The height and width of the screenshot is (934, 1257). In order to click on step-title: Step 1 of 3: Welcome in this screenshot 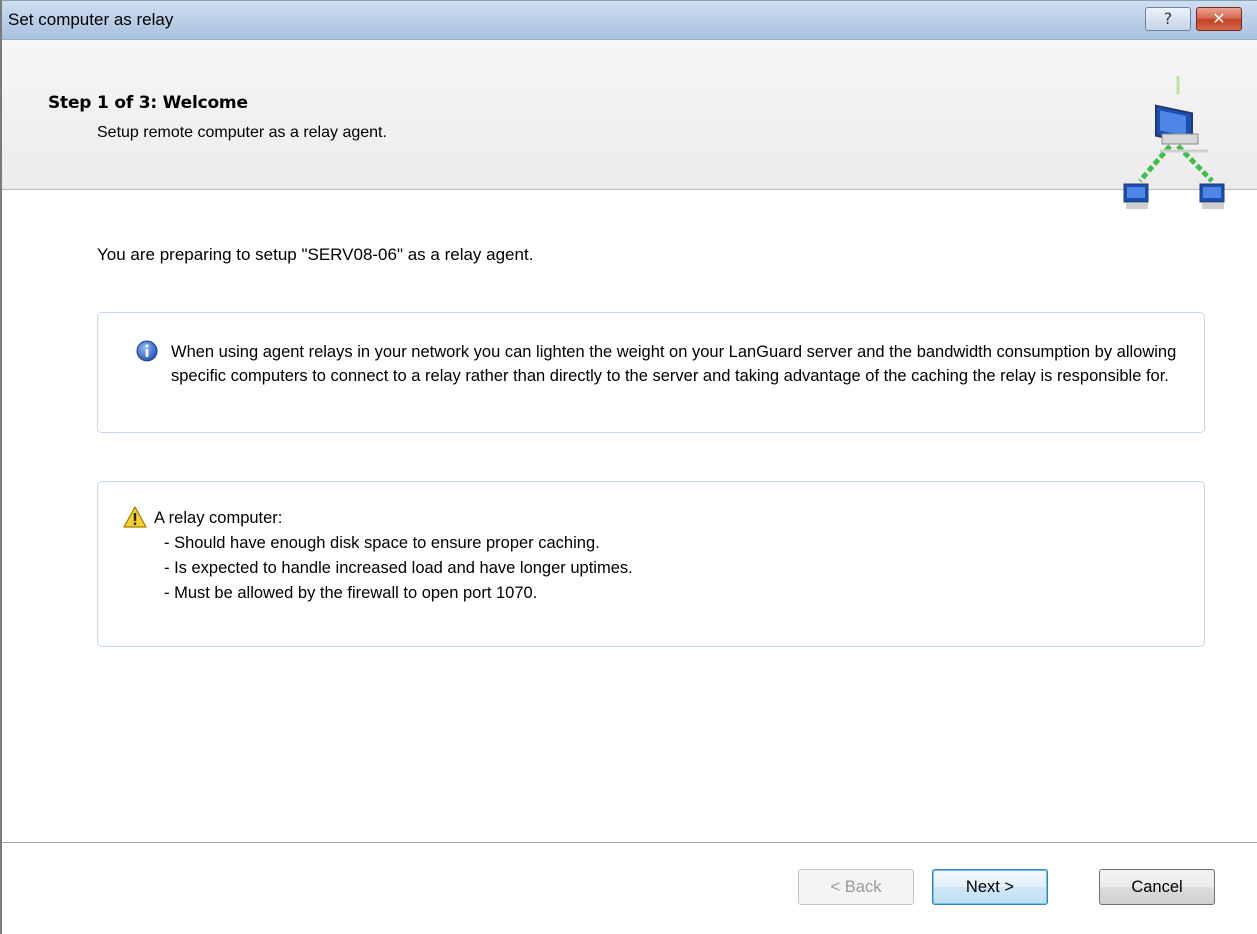, I will do `click(148, 103)`.